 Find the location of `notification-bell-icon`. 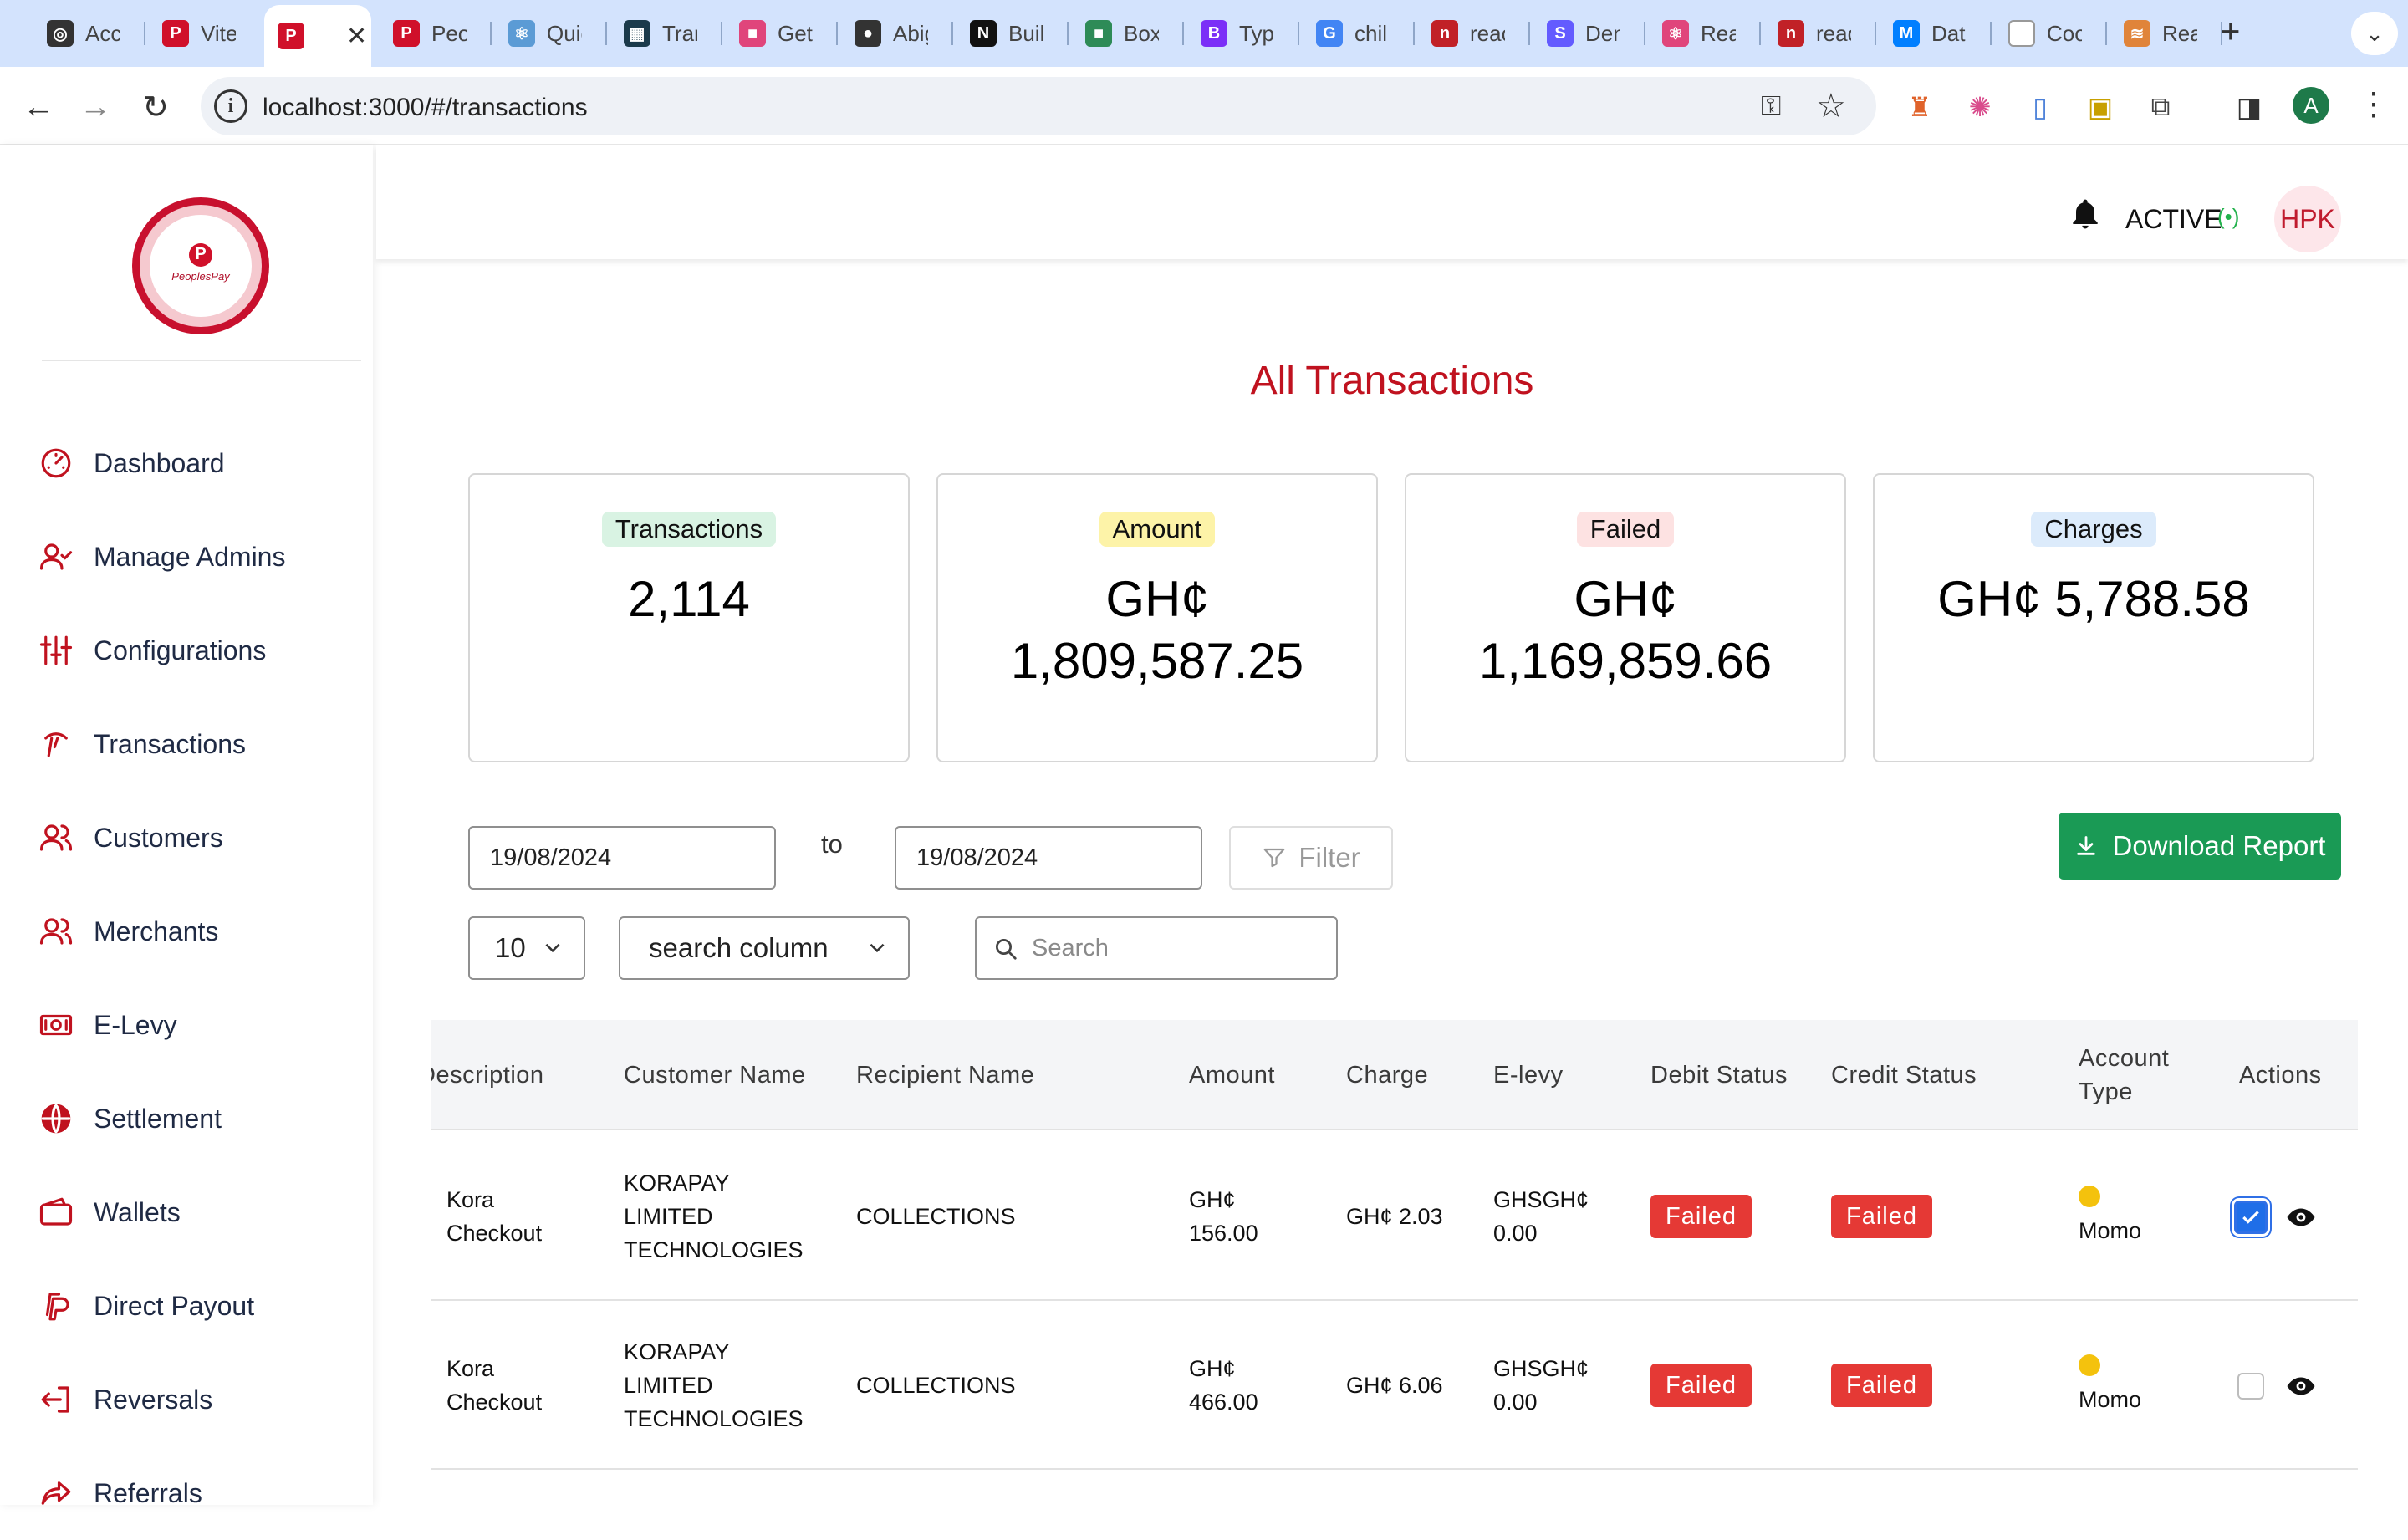

notification-bell-icon is located at coordinates (2085, 215).